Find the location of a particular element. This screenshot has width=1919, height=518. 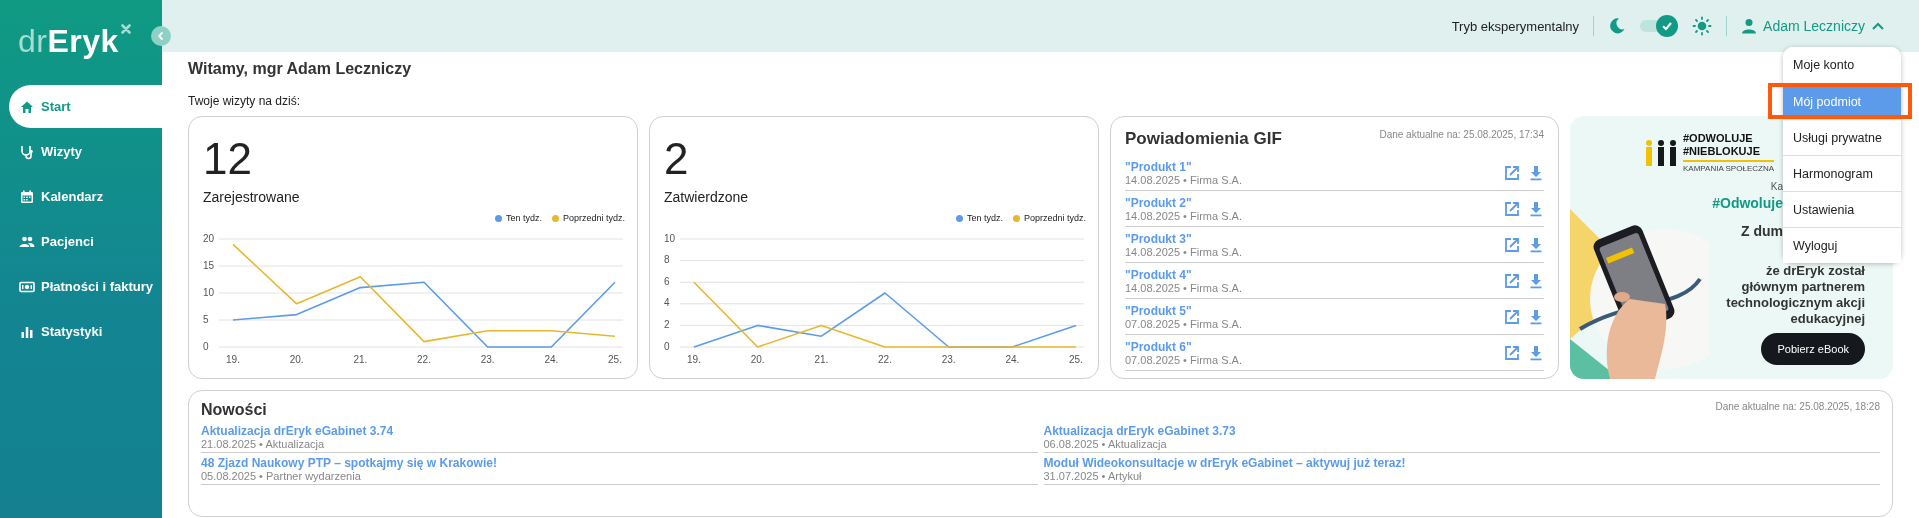

experimental-mode-label: Tryb eksperymentalny is located at coordinates (1515, 26).